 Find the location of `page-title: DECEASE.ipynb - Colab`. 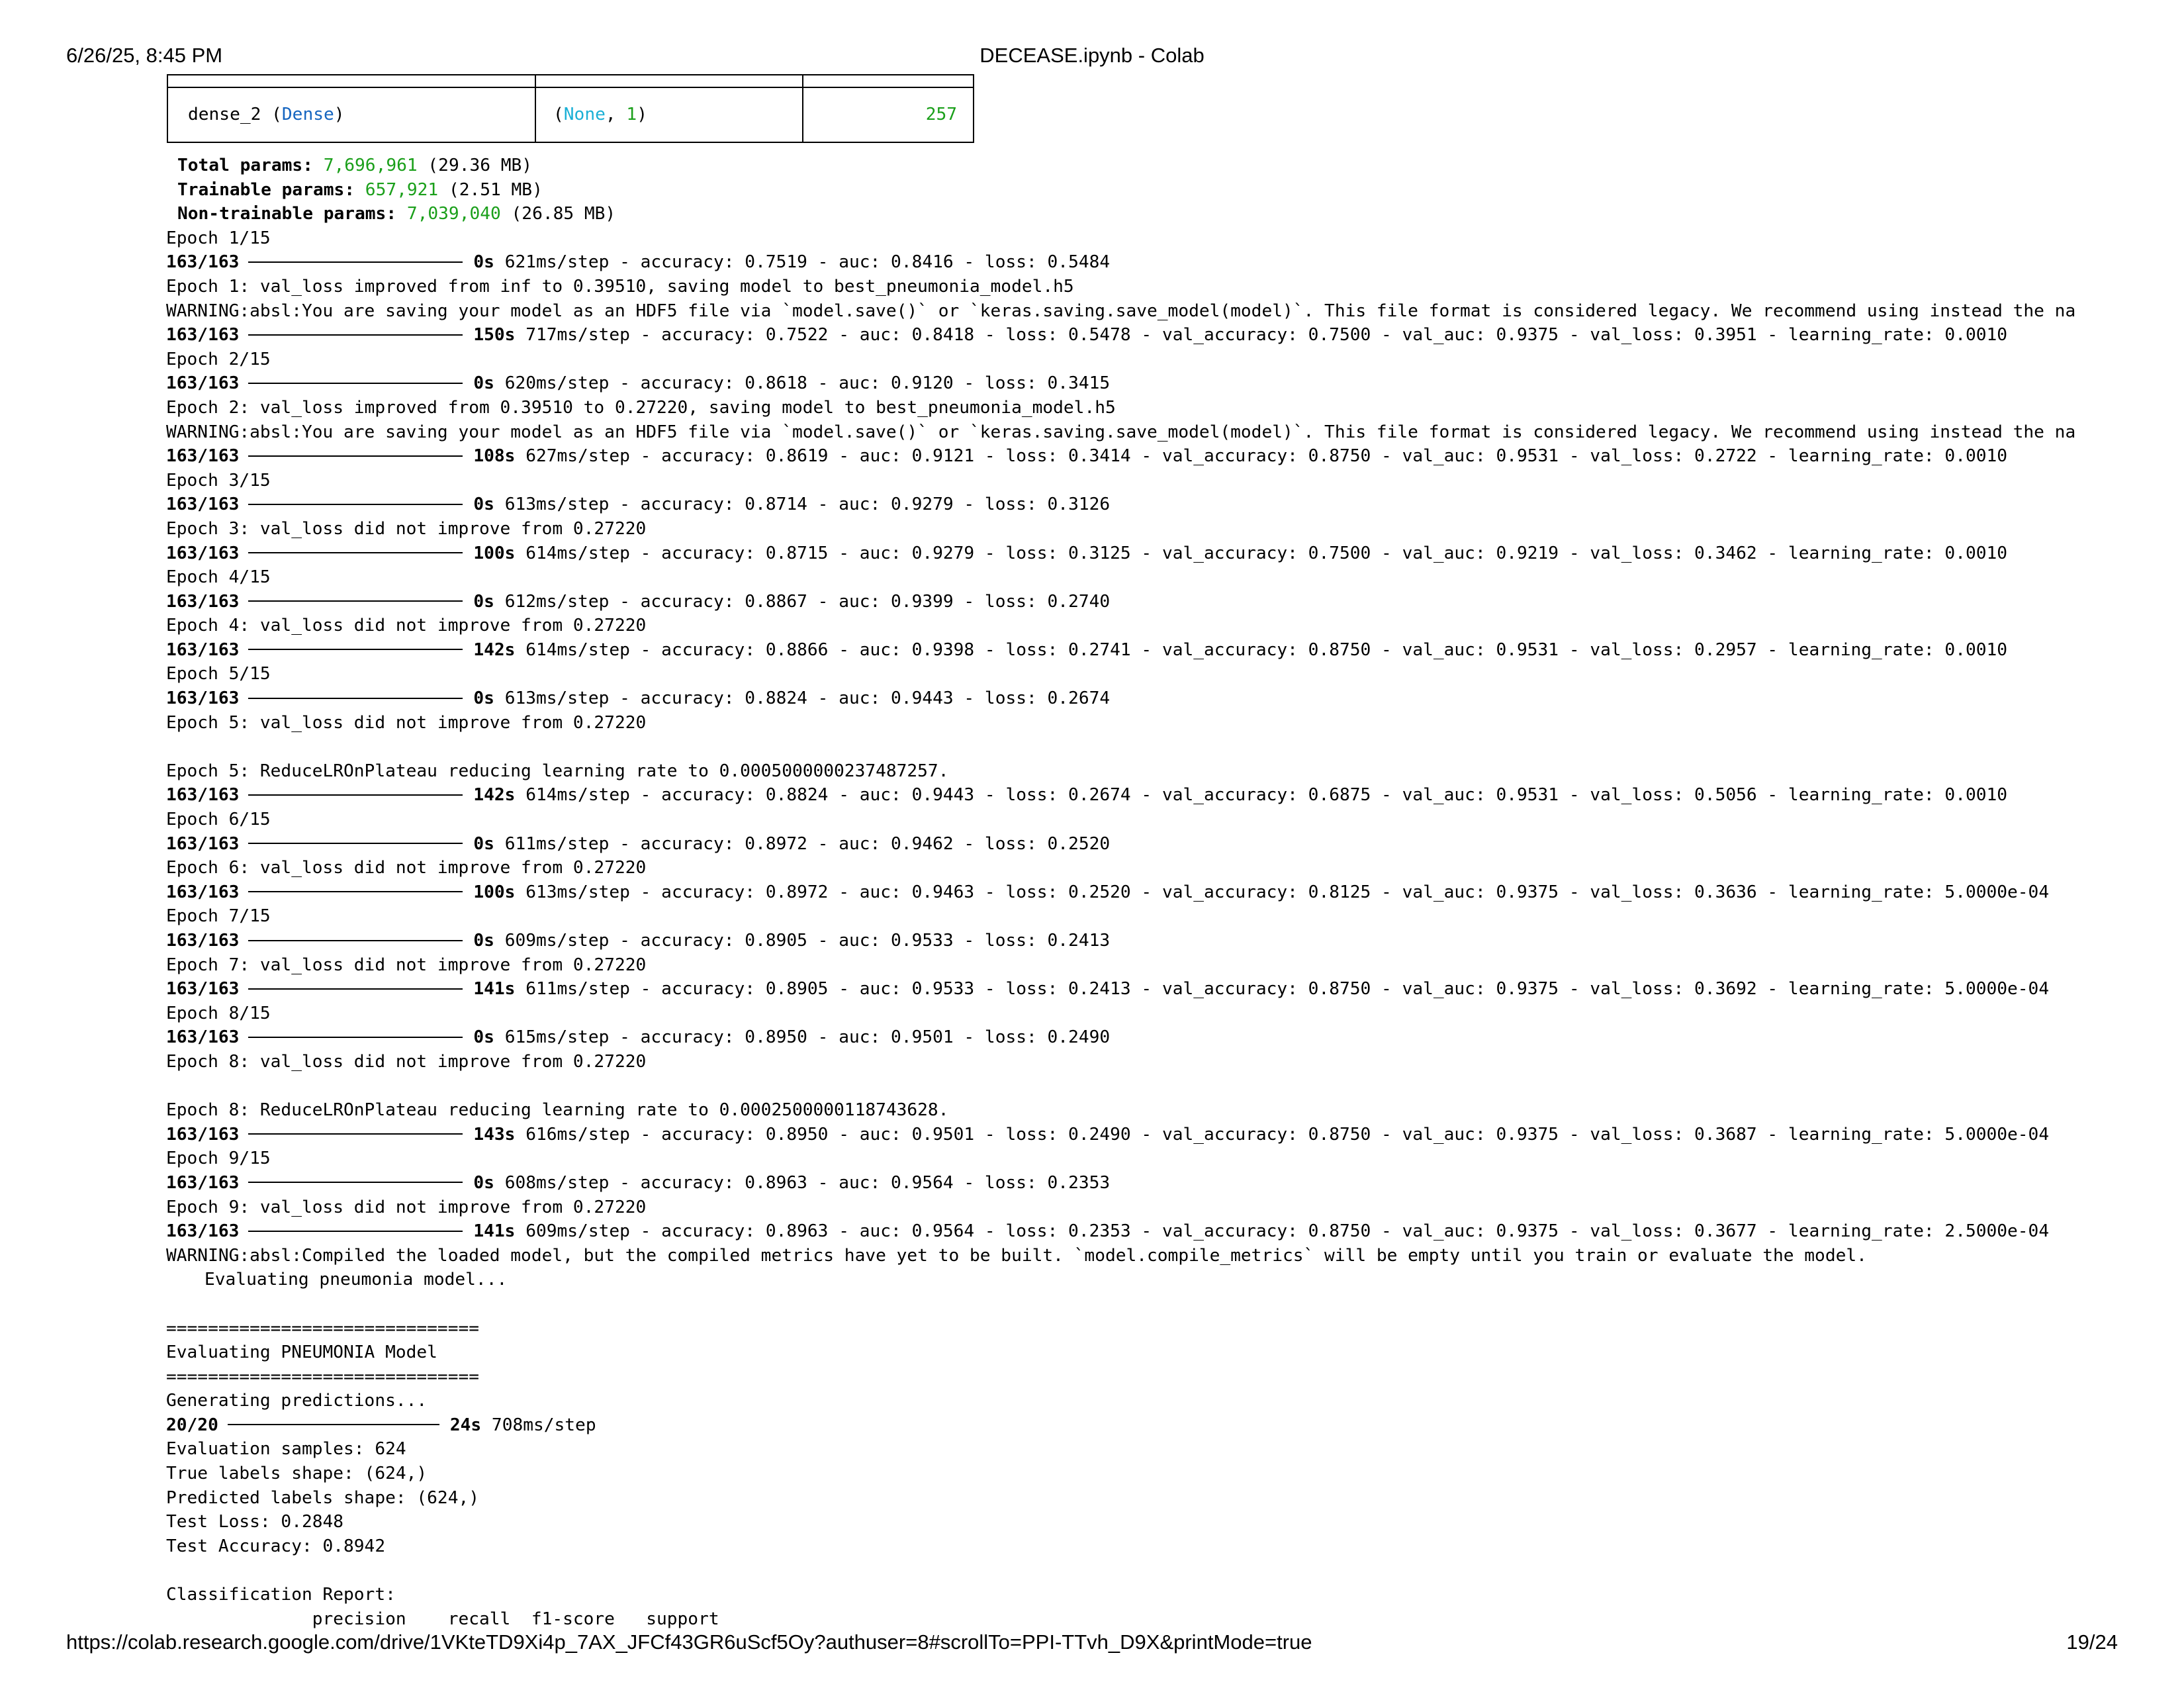

page-title: DECEASE.ipynb - Colab is located at coordinates (1092, 55).